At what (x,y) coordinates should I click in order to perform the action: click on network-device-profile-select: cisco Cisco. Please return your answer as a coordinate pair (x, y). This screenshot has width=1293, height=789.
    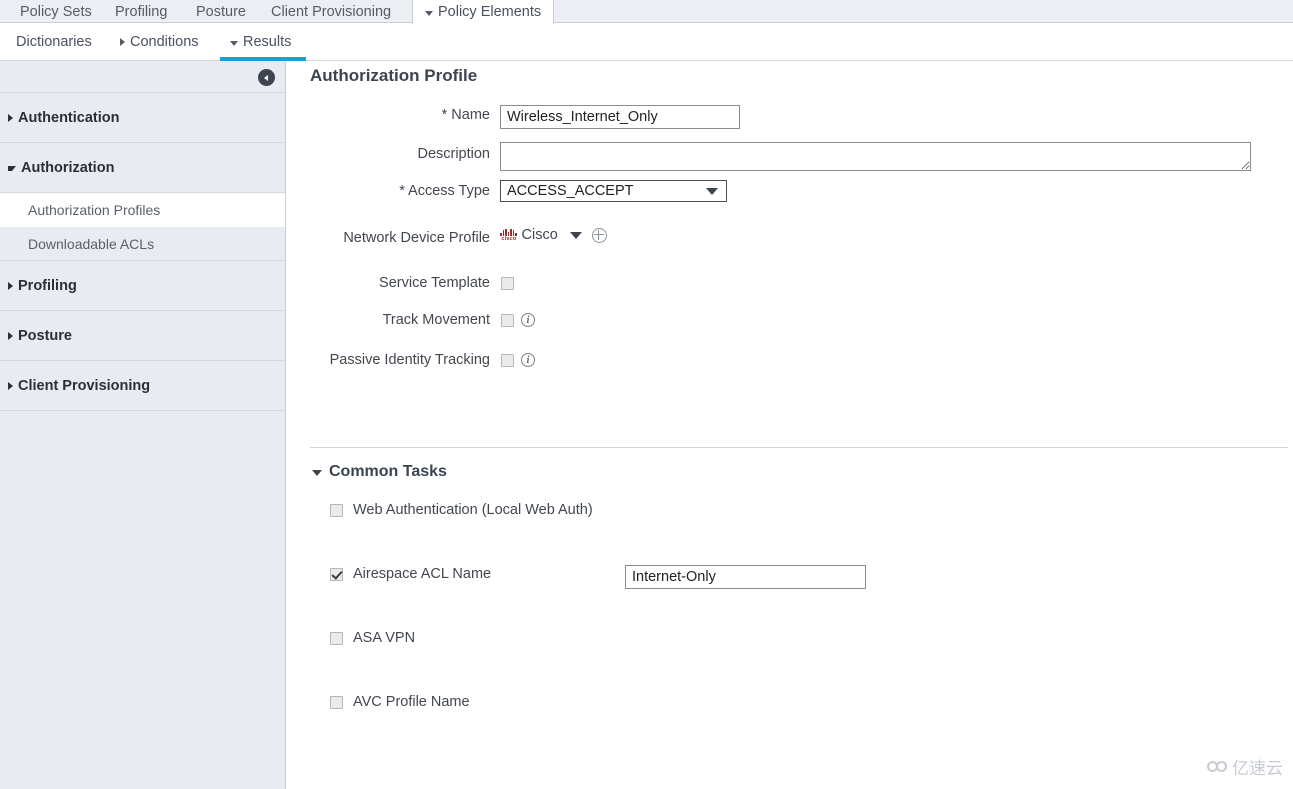
    Looking at the image, I should click on (553, 235).